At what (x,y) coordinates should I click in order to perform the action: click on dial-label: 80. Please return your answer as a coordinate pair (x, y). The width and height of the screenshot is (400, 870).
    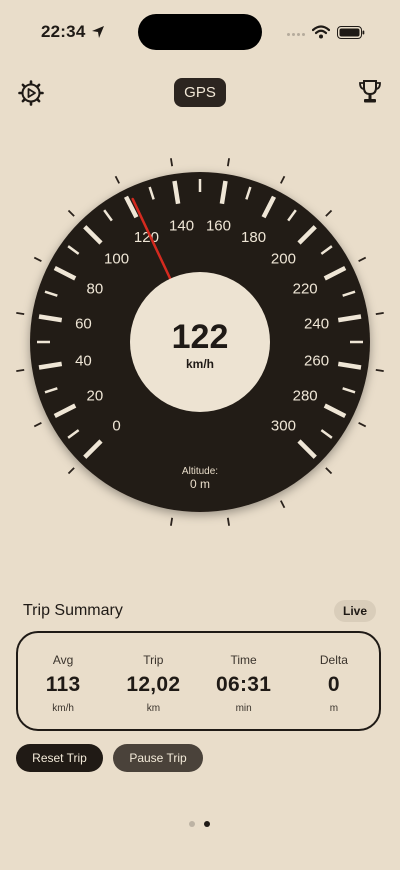
    Looking at the image, I should click on (95, 288).